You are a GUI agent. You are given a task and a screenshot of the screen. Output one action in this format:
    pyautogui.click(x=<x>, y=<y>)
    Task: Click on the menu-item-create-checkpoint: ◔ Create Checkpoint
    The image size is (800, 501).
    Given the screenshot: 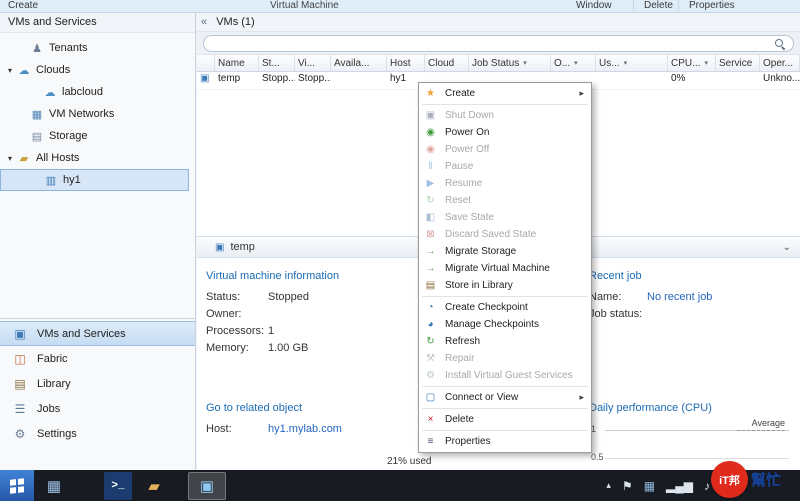 What is the action you would take?
    pyautogui.click(x=505, y=307)
    